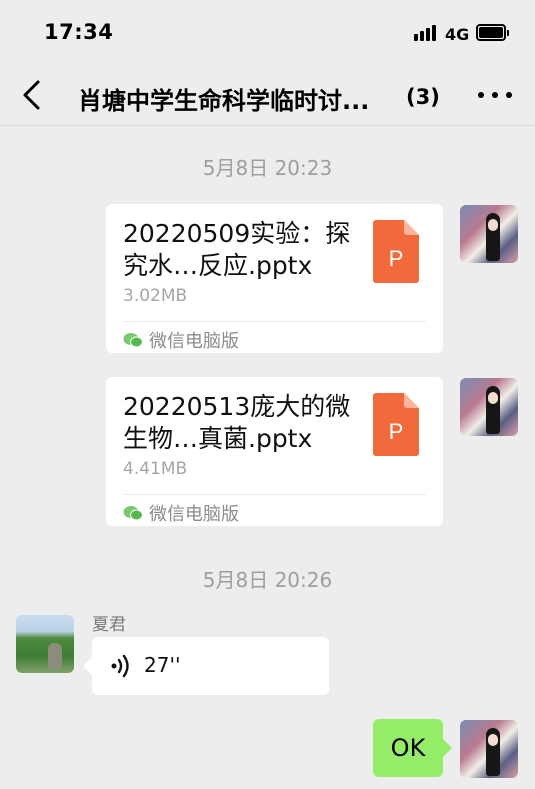 The image size is (535, 789). Describe the element at coordinates (267, 580) in the screenshot. I see `chat-timestamp: 5月8日 20:26` at that location.